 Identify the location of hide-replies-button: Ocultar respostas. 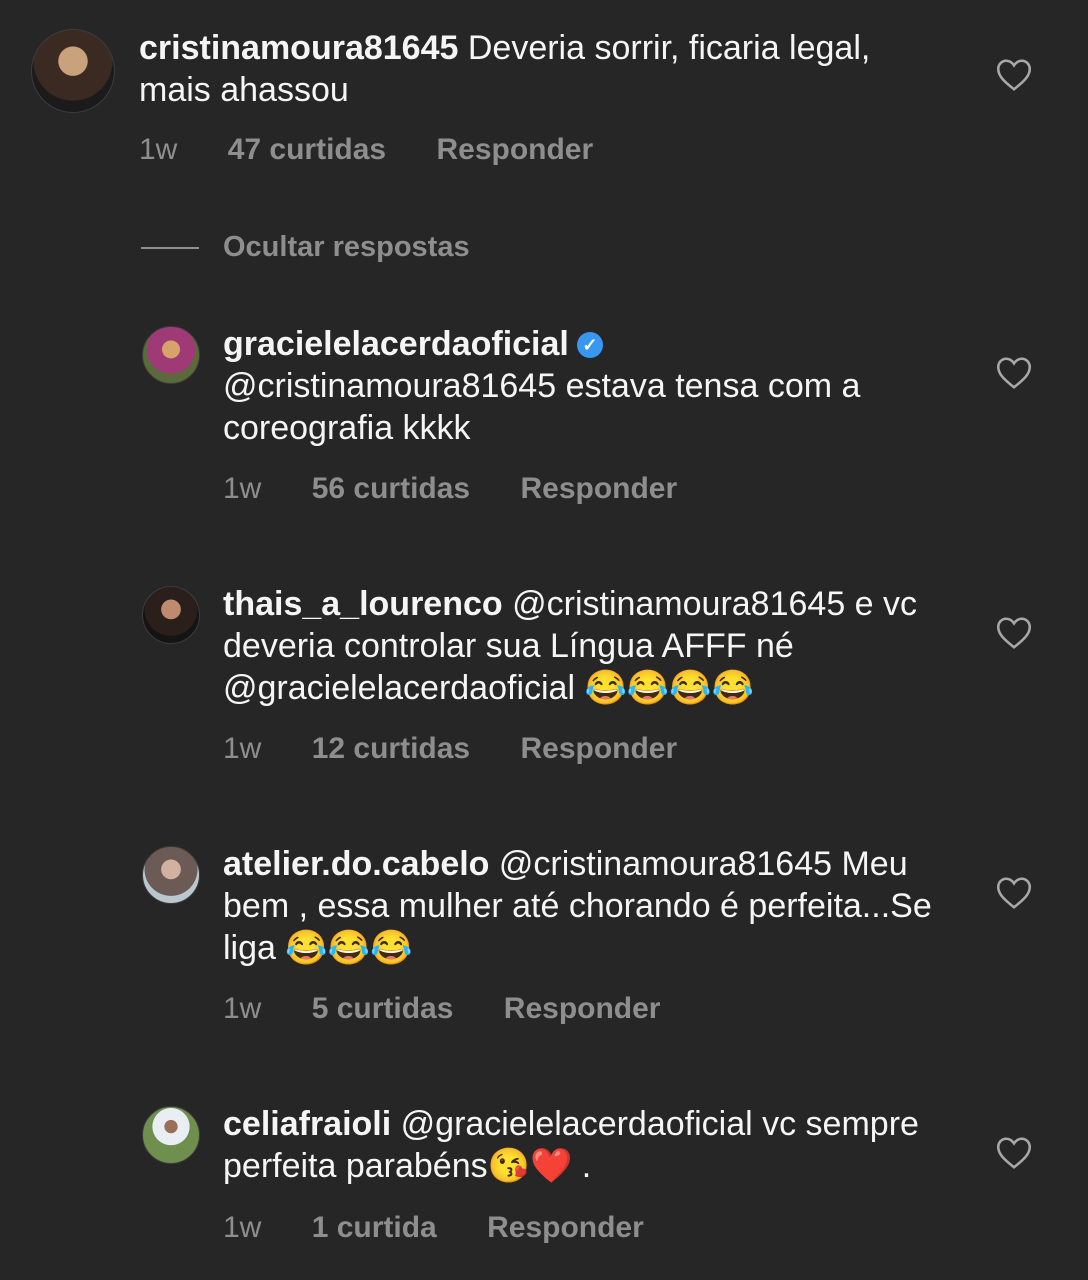
(305, 247).